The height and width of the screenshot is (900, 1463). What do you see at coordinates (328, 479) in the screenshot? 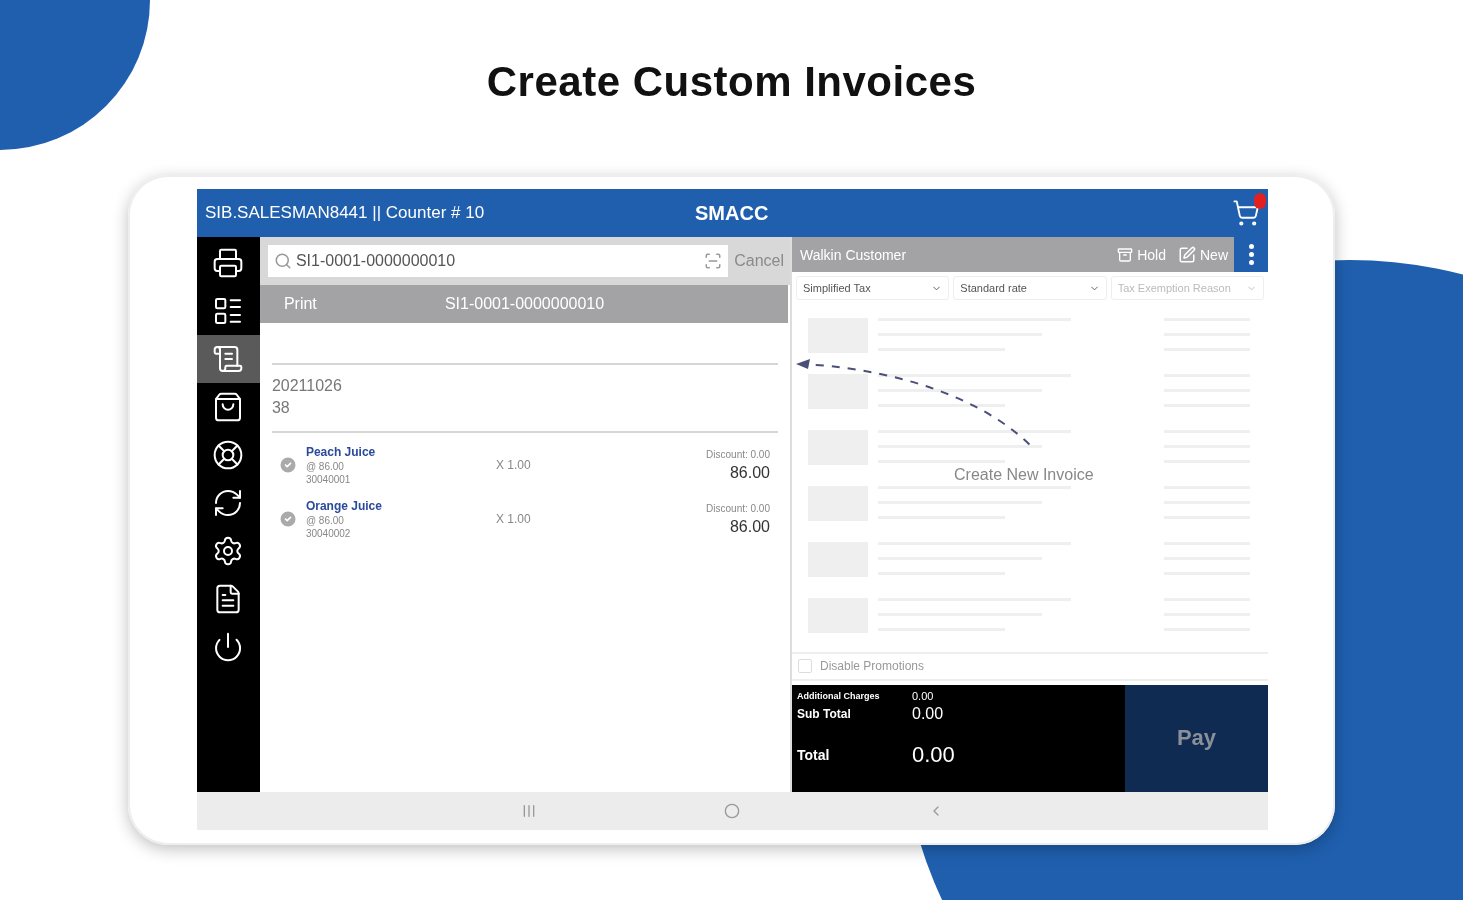
I see `item-code: 30040001` at bounding box center [328, 479].